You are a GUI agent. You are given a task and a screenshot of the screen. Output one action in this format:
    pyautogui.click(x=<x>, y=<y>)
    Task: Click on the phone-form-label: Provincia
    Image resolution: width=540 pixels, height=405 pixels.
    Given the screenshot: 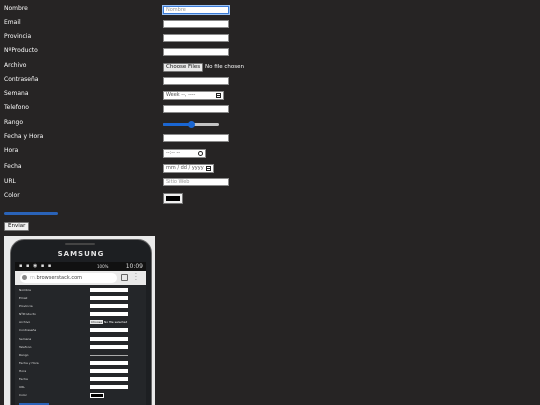 What is the action you would take?
    pyautogui.click(x=26, y=306)
    